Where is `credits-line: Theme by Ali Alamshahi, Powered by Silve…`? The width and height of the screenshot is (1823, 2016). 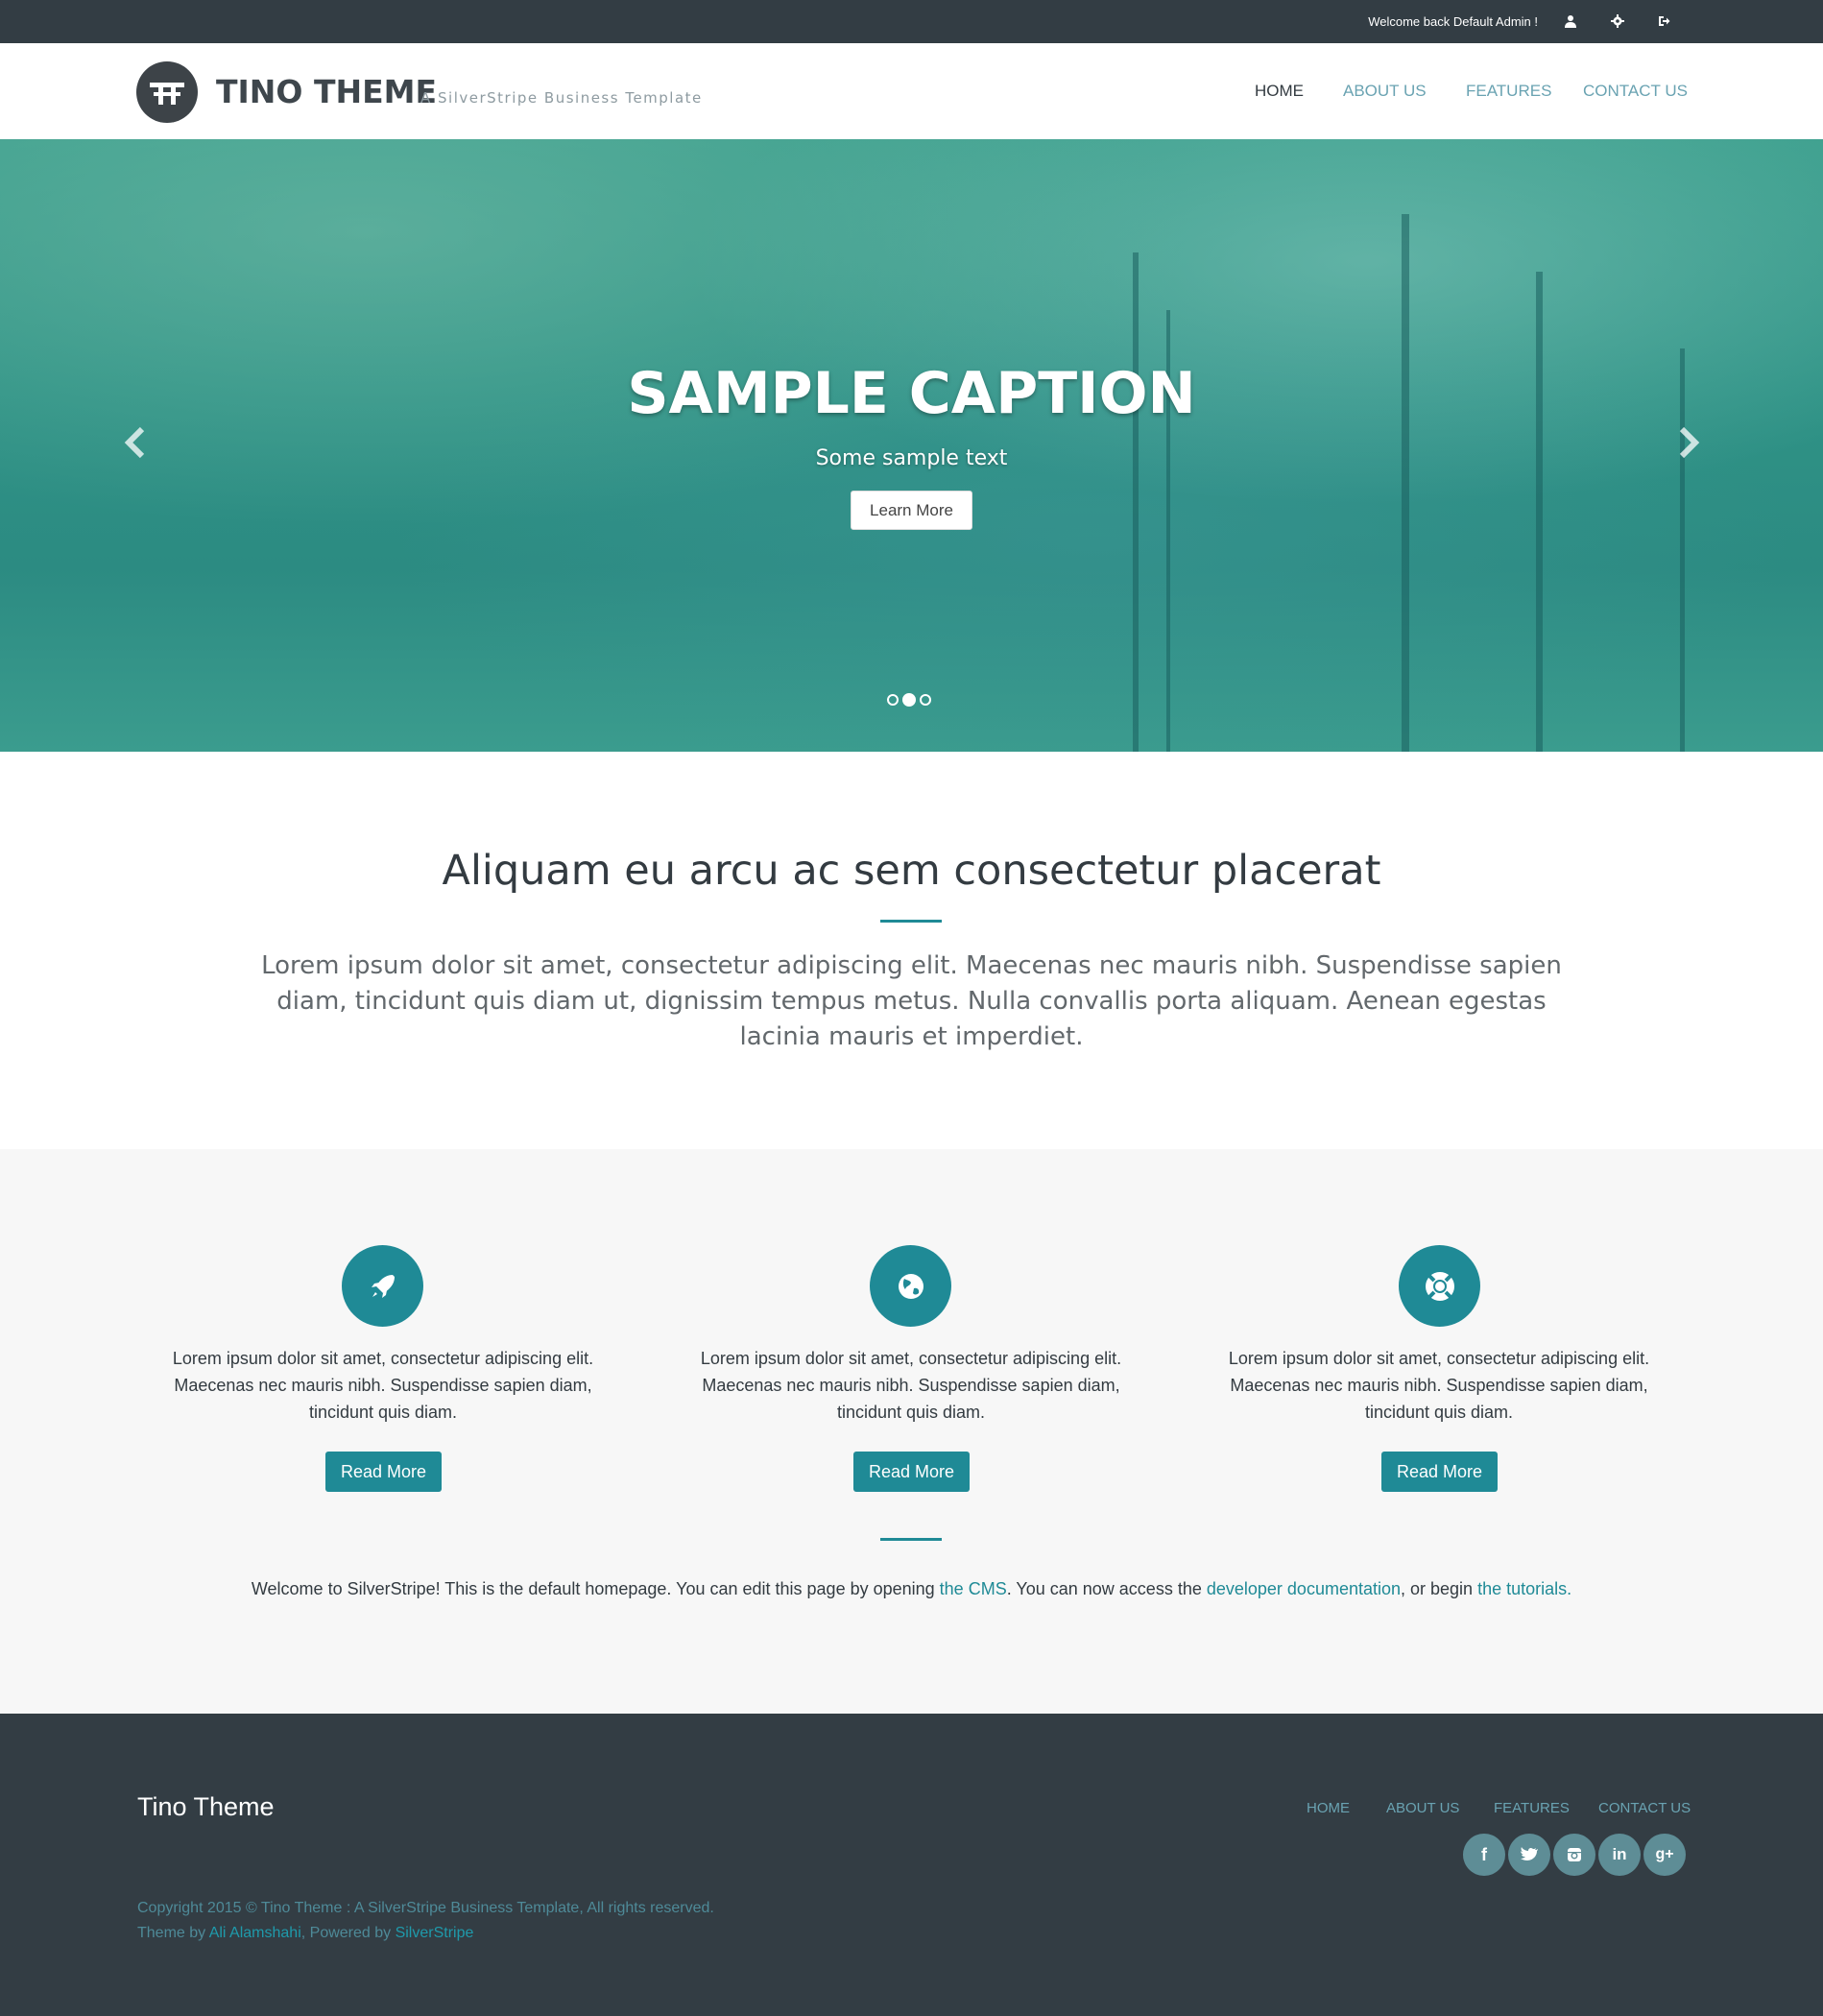
credits-line: Theme by Ali Alamshahi, Powered by Silve… is located at coordinates (426, 1934).